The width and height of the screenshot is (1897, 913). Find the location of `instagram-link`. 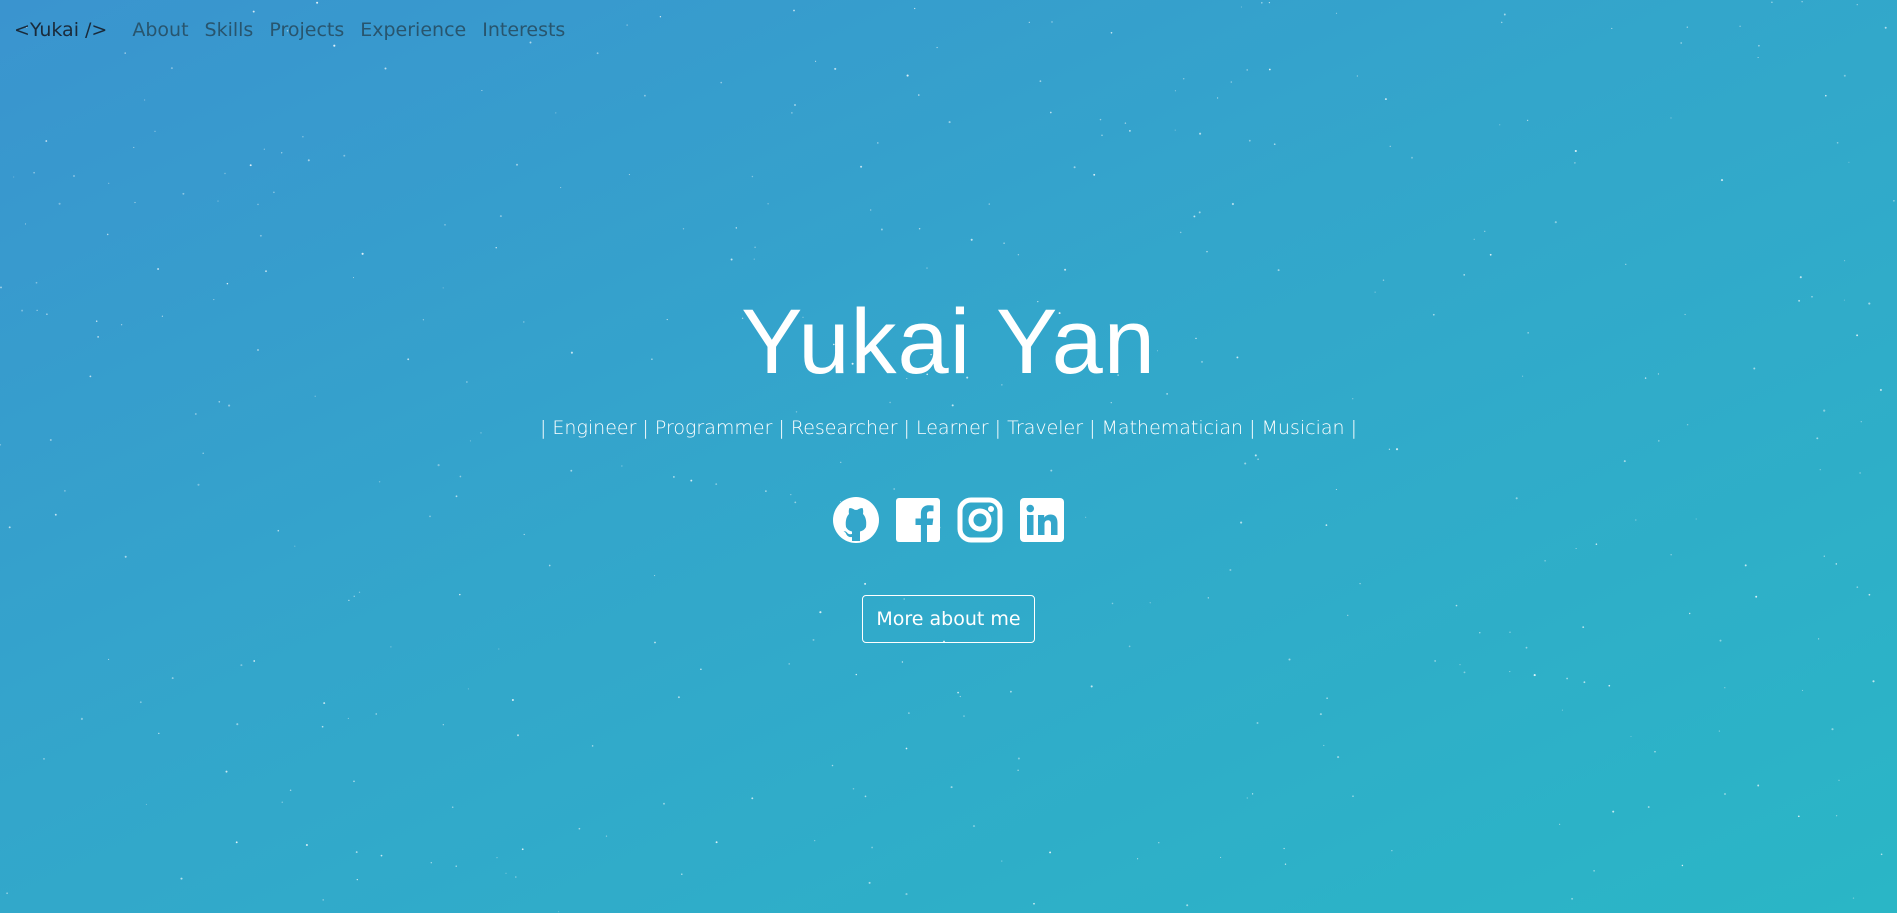

instagram-link is located at coordinates (980, 520).